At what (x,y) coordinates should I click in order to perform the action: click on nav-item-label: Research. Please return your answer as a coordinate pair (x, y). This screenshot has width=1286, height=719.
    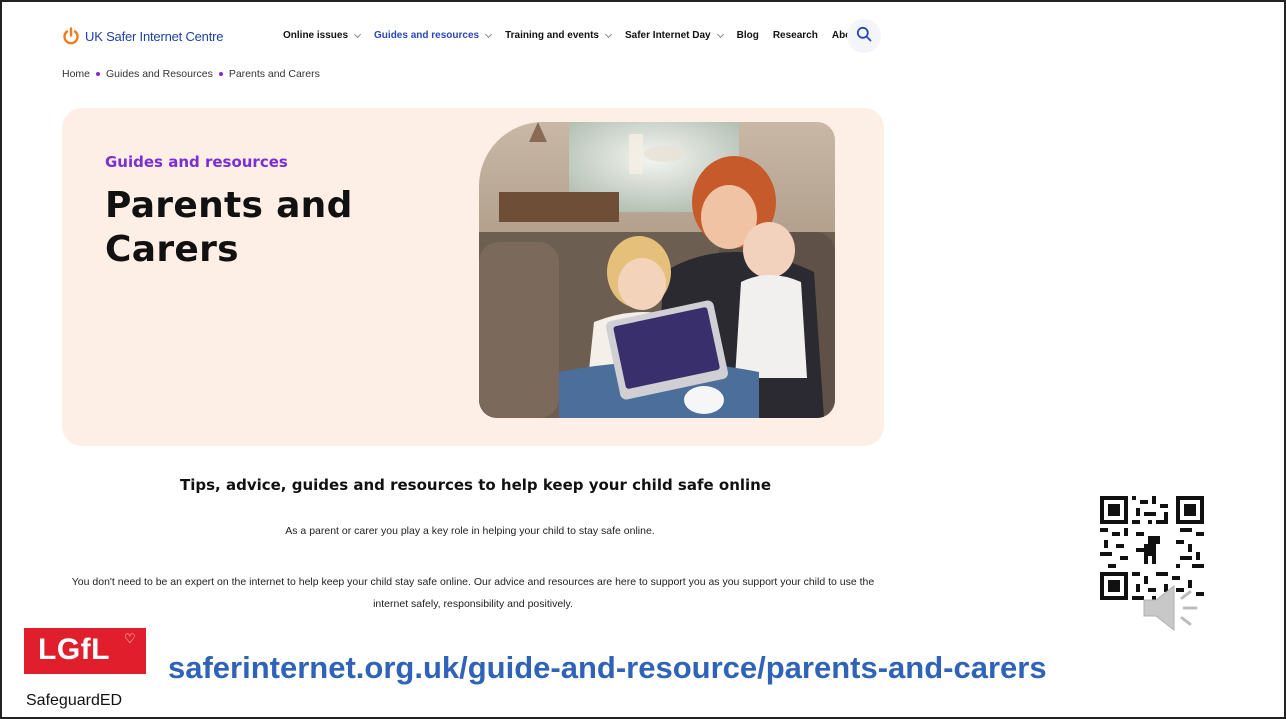
    Looking at the image, I should click on (795, 35).